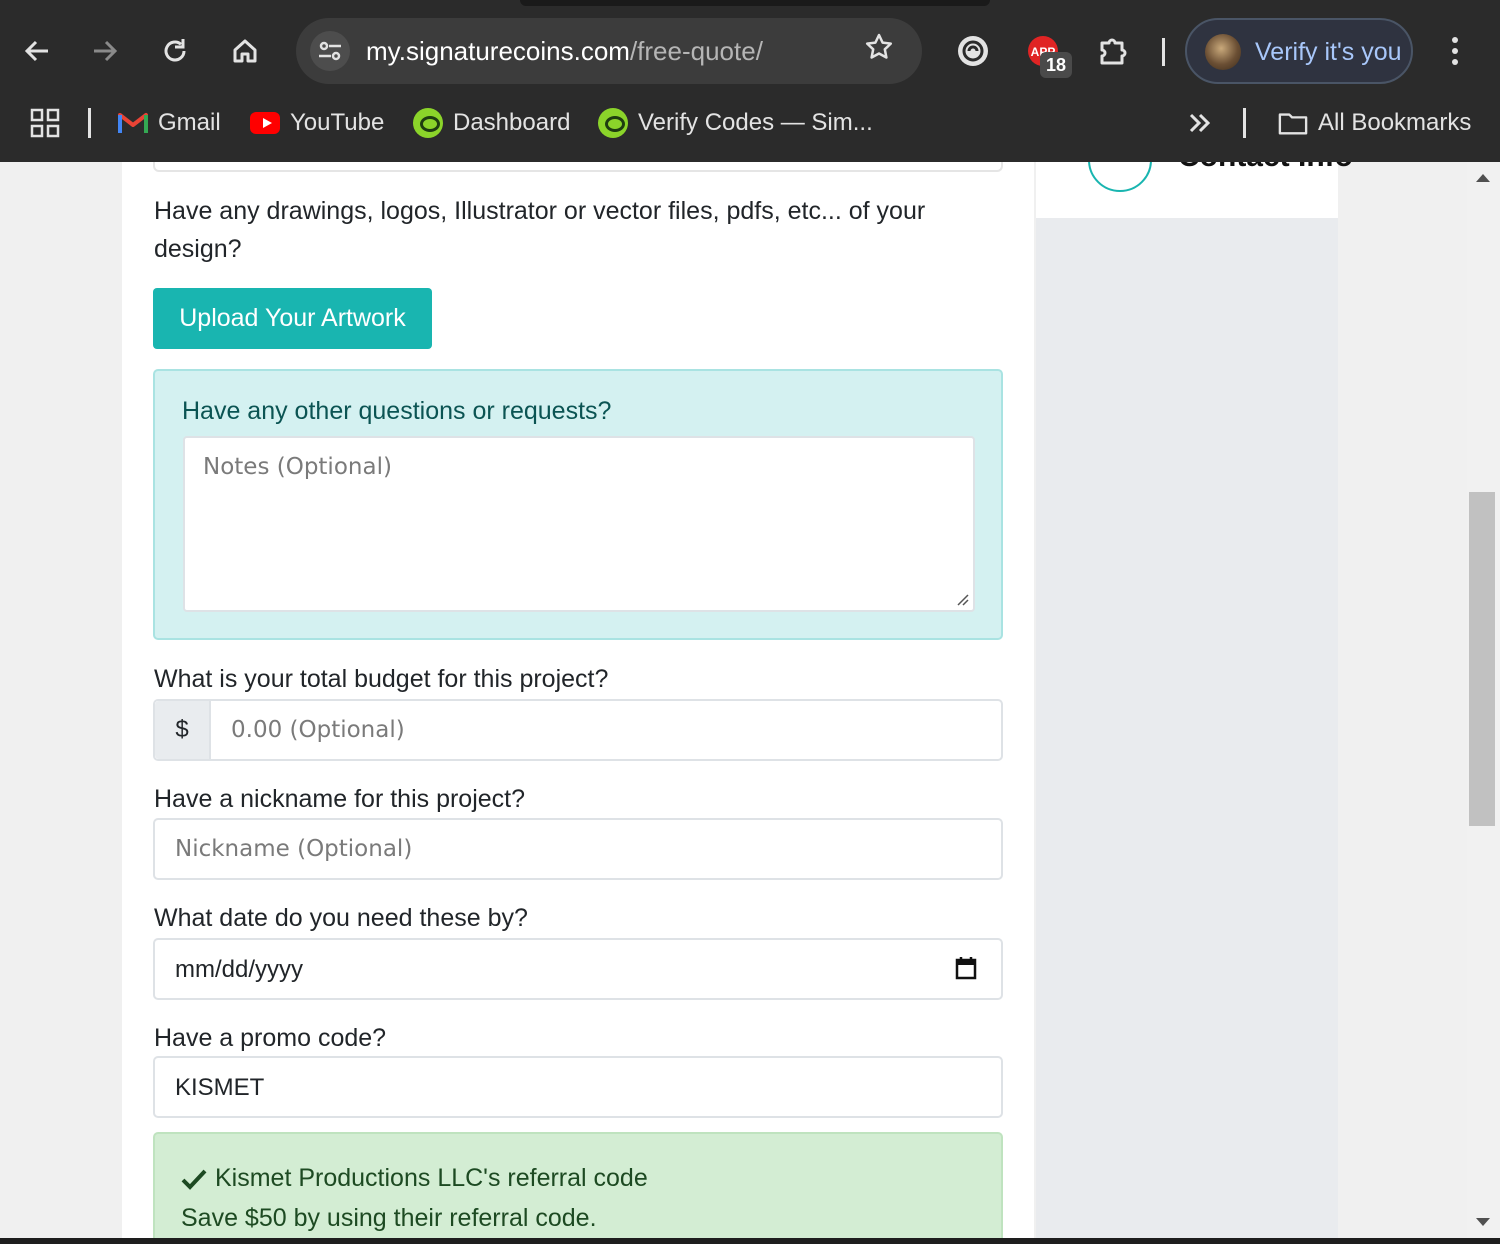 The height and width of the screenshot is (1244, 1500). Describe the element at coordinates (389, 1218) in the screenshot. I see `referral-text: Save $50 by using their referral code.` at that location.